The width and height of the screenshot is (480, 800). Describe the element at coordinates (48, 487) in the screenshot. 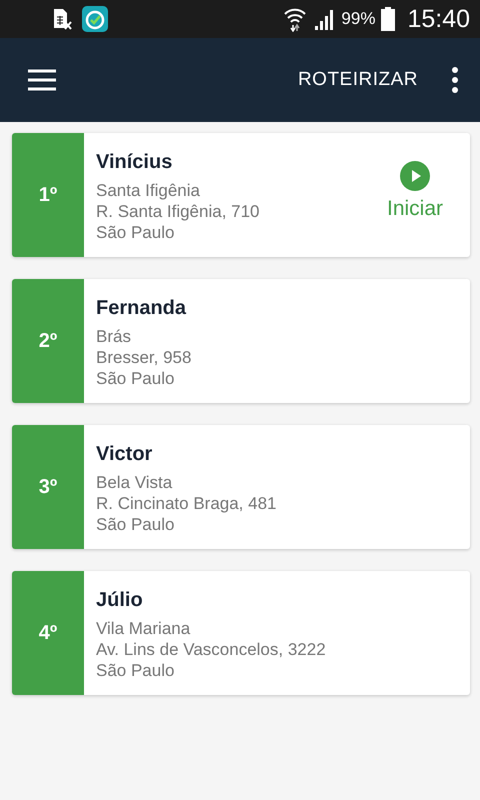

I see `order-badge: 3º` at that location.